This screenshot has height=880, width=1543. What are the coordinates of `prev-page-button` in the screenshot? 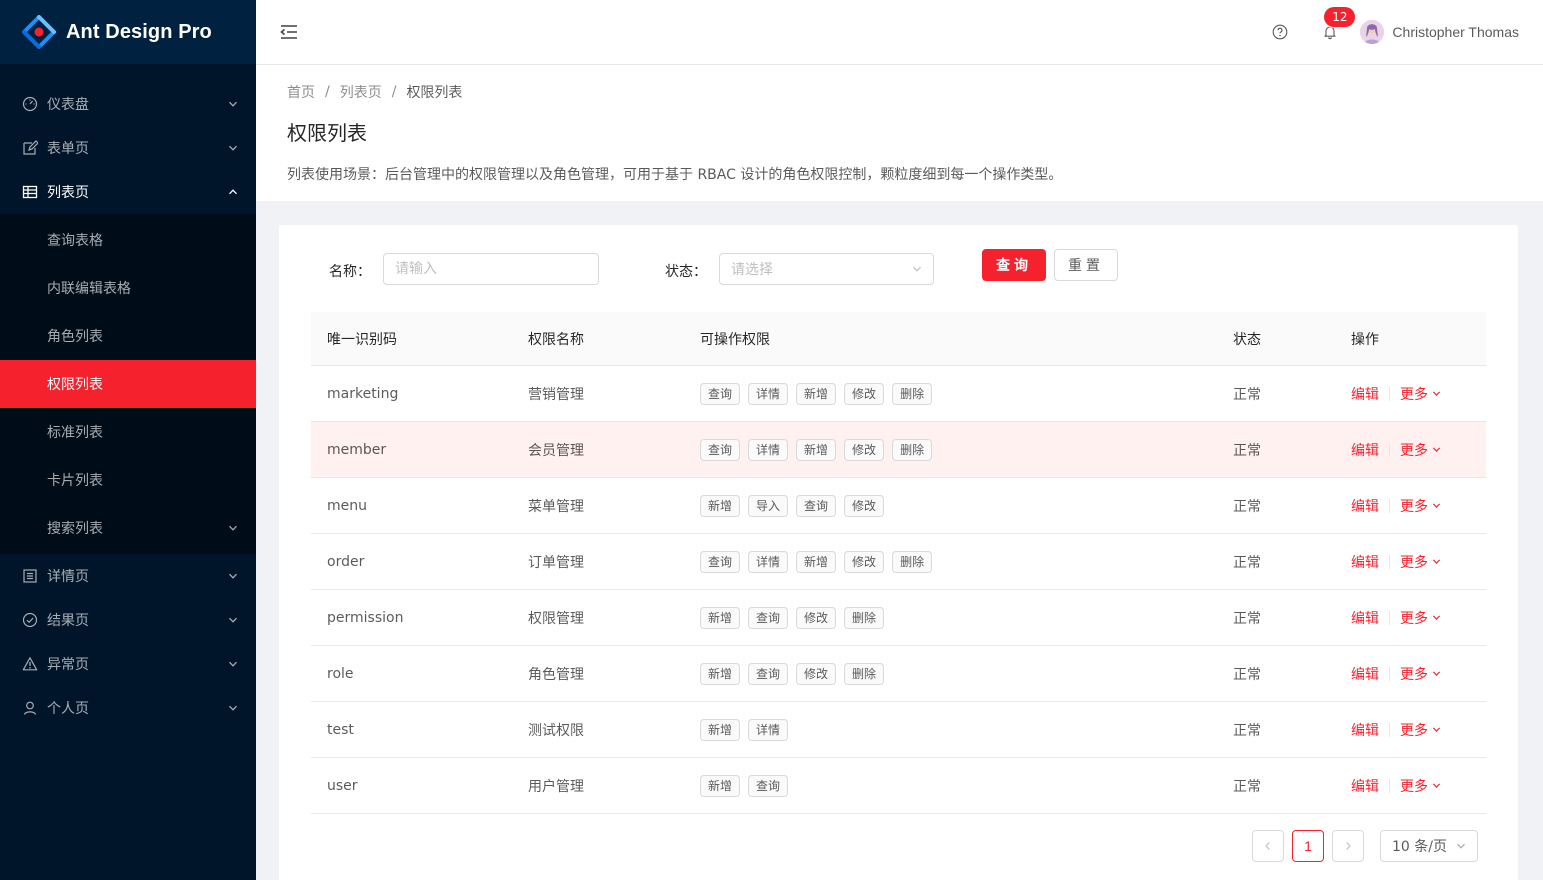 It's located at (1268, 846).